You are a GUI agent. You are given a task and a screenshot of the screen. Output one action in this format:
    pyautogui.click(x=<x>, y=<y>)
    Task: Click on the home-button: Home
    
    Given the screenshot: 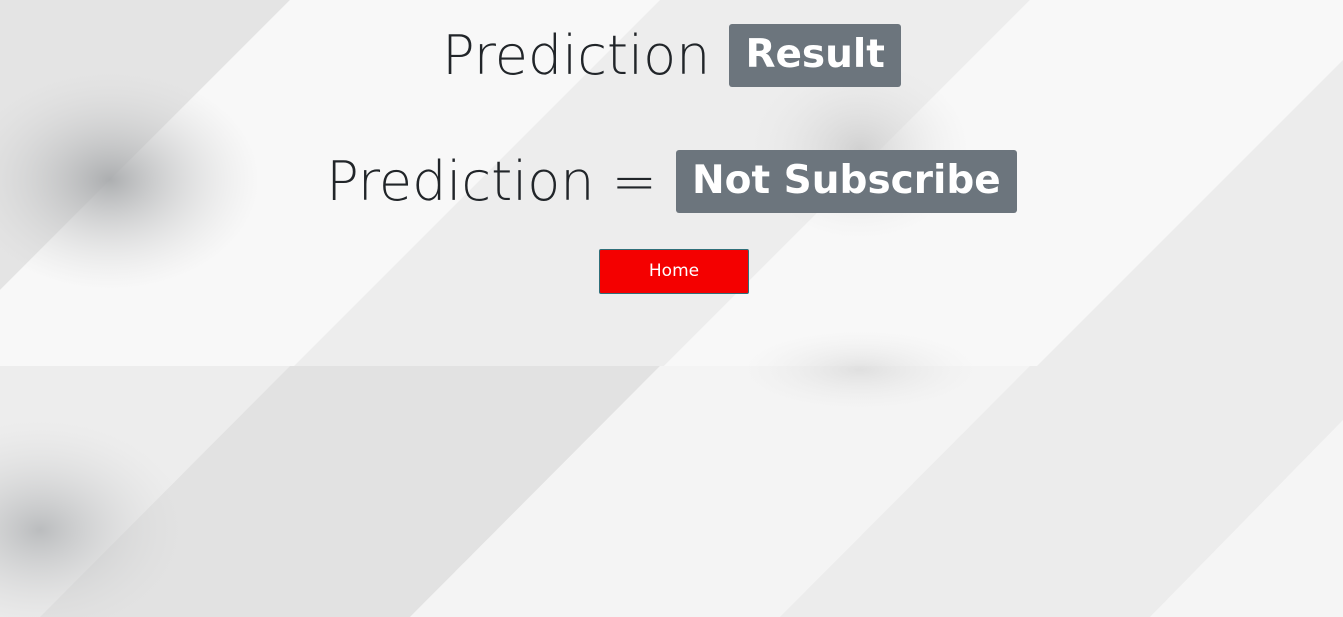 What is the action you would take?
    pyautogui.click(x=674, y=271)
    